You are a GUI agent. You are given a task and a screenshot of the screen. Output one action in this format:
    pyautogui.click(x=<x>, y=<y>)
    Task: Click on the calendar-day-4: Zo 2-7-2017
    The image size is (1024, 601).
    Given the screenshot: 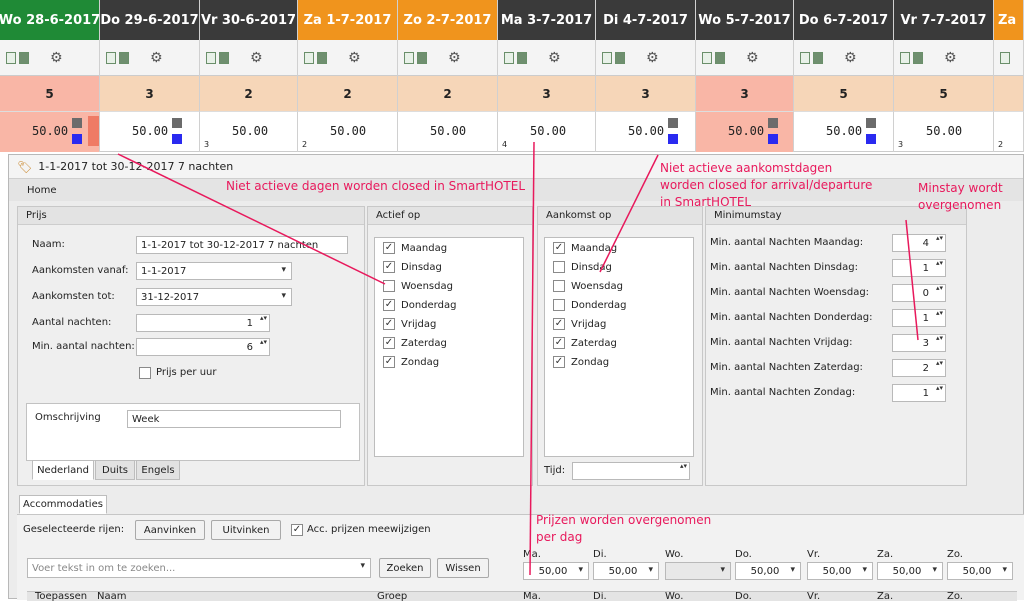 What is the action you would take?
    pyautogui.click(x=448, y=20)
    